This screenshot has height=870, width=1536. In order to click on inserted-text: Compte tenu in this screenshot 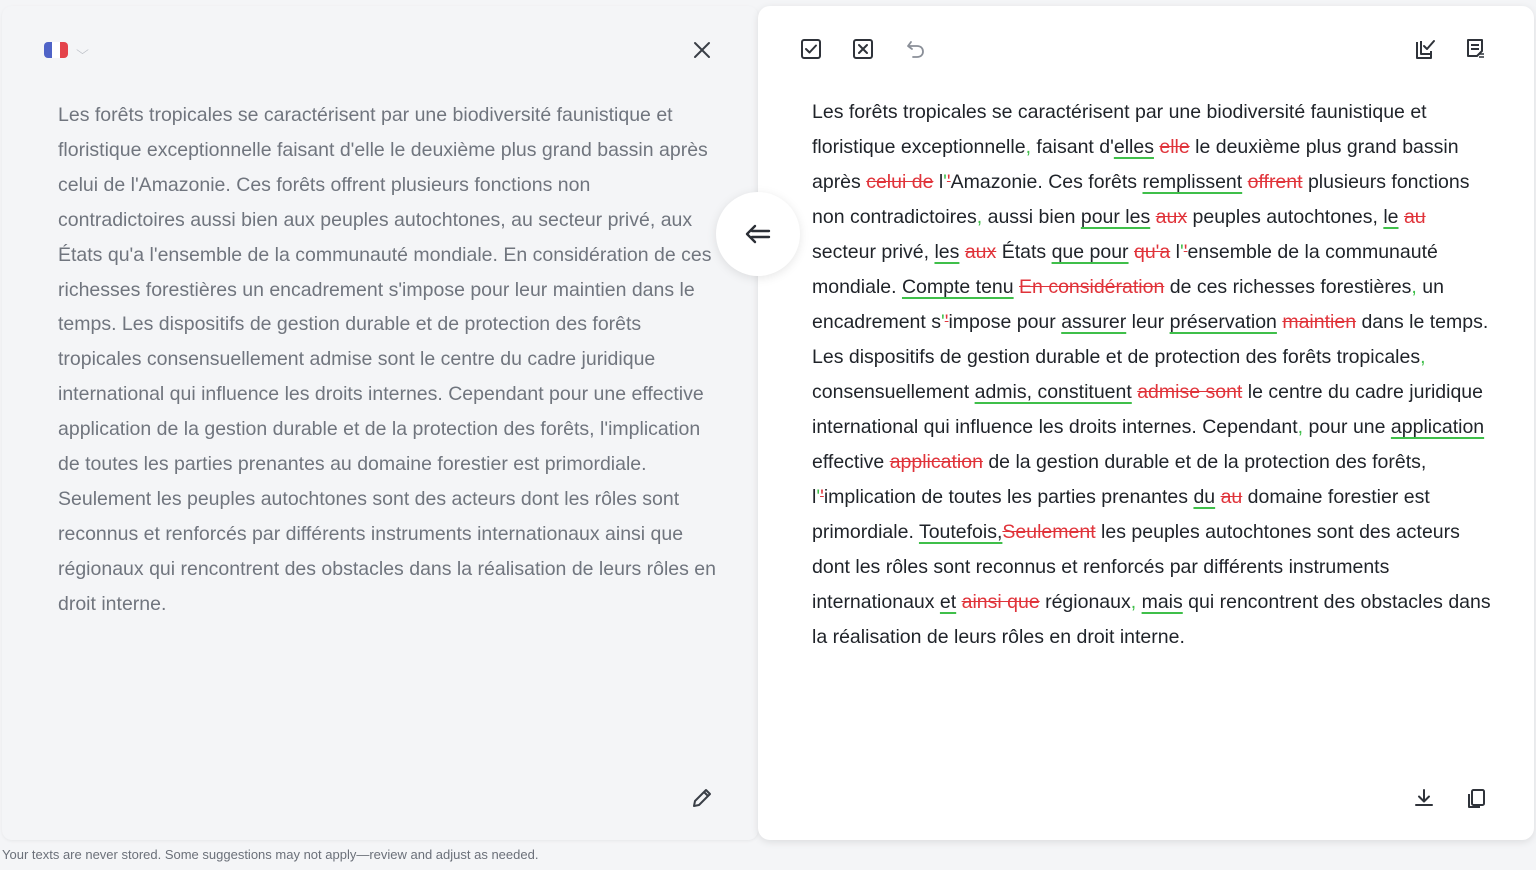, I will do `click(958, 287)`.